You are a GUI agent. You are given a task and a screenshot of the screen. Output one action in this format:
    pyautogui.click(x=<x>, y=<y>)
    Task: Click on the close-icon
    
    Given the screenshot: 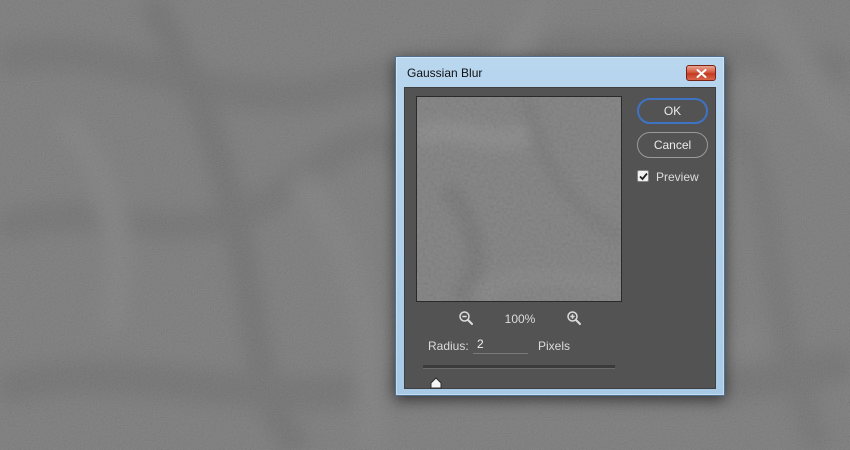 What is the action you would take?
    pyautogui.click(x=701, y=73)
    